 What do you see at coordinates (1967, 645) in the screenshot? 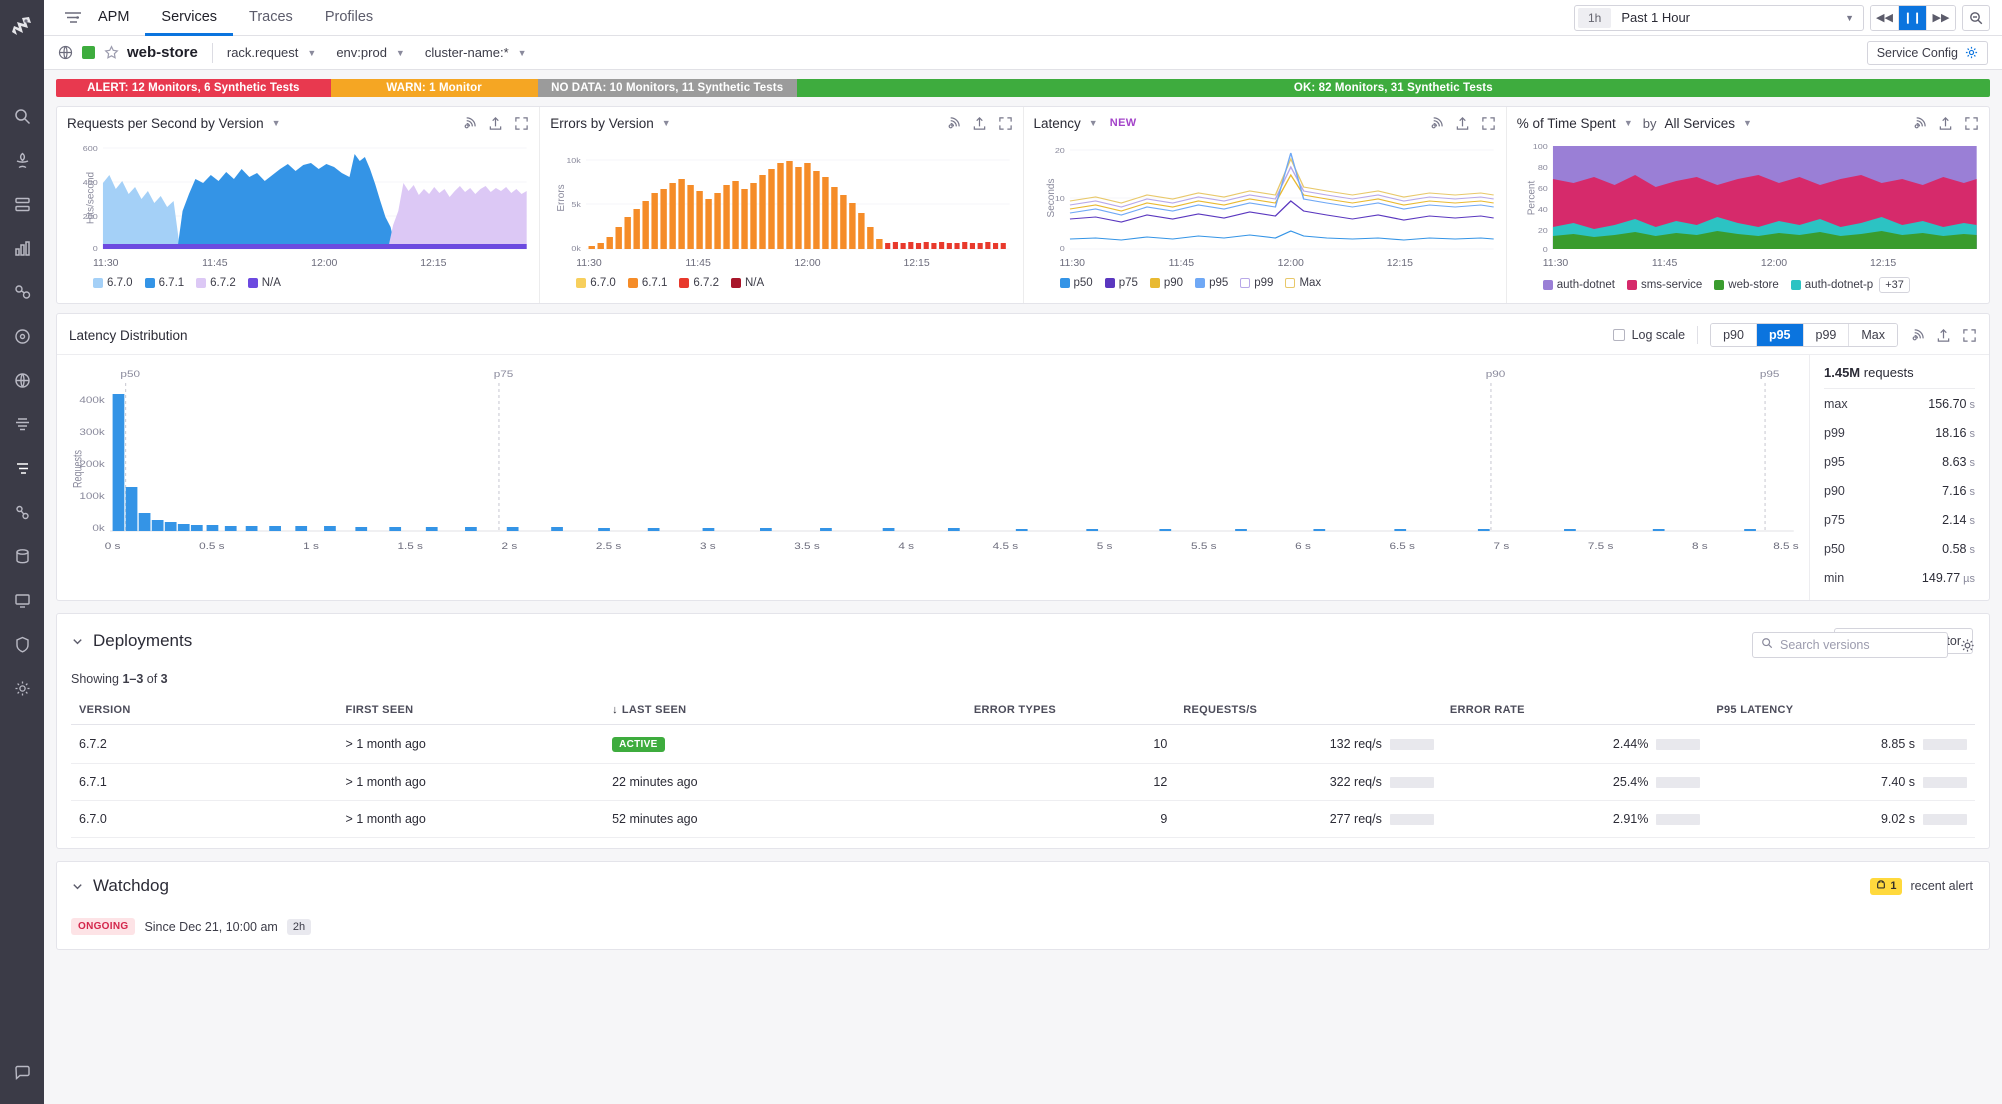
I see `table-settings-gear-icon` at bounding box center [1967, 645].